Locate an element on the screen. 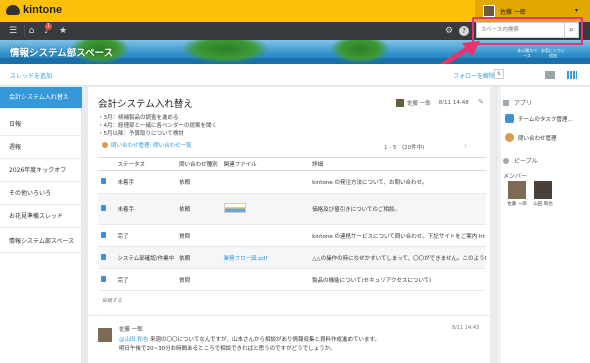  file-thumbnail is located at coordinates (234, 208).